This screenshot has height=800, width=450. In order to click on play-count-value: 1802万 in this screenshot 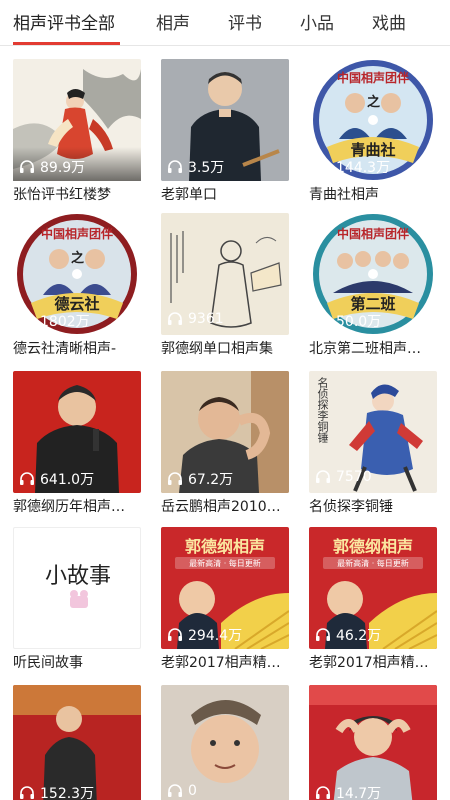, I will do `click(65, 322)`.